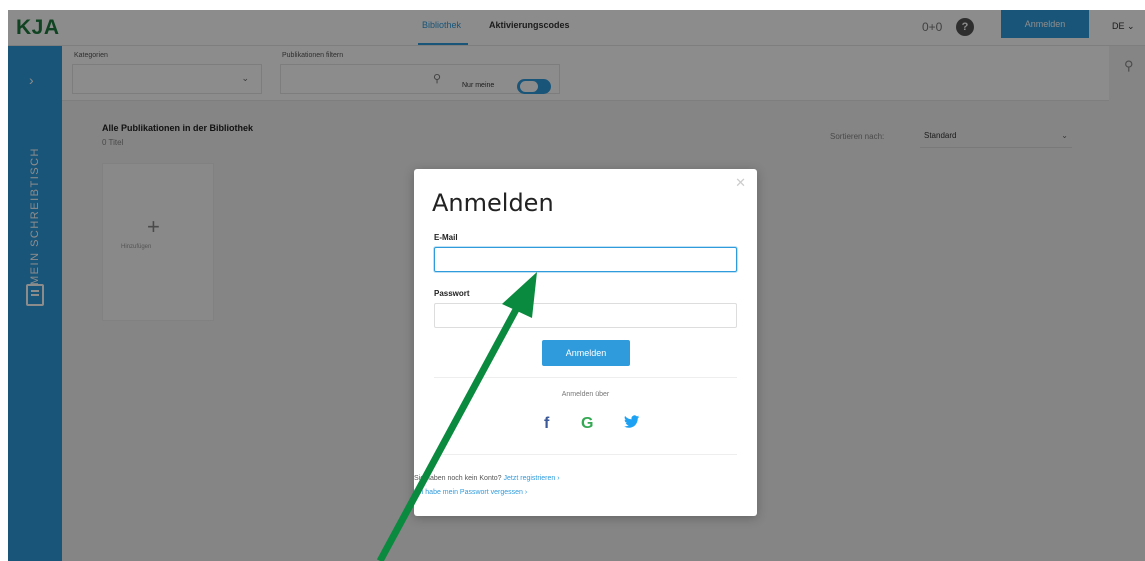 This screenshot has height=561, width=1145. I want to click on close-icon: ✕, so click(740, 183).